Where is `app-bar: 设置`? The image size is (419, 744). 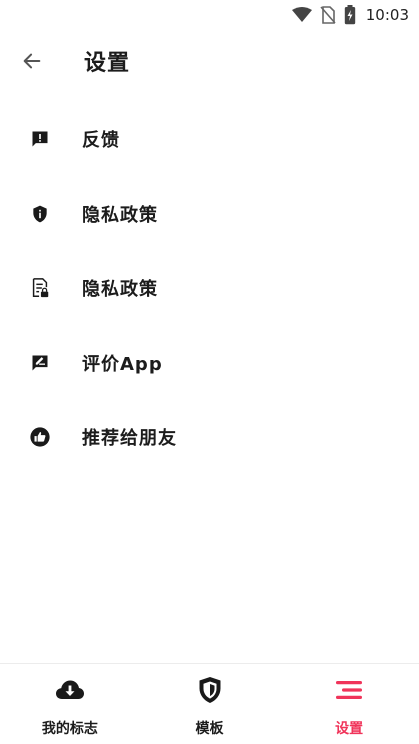 app-bar: 设置 is located at coordinates (209, 61).